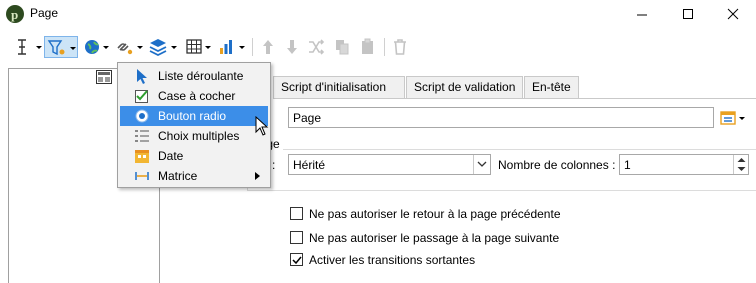 The image size is (756, 283). I want to click on bar-chart-icon, so click(232, 47).